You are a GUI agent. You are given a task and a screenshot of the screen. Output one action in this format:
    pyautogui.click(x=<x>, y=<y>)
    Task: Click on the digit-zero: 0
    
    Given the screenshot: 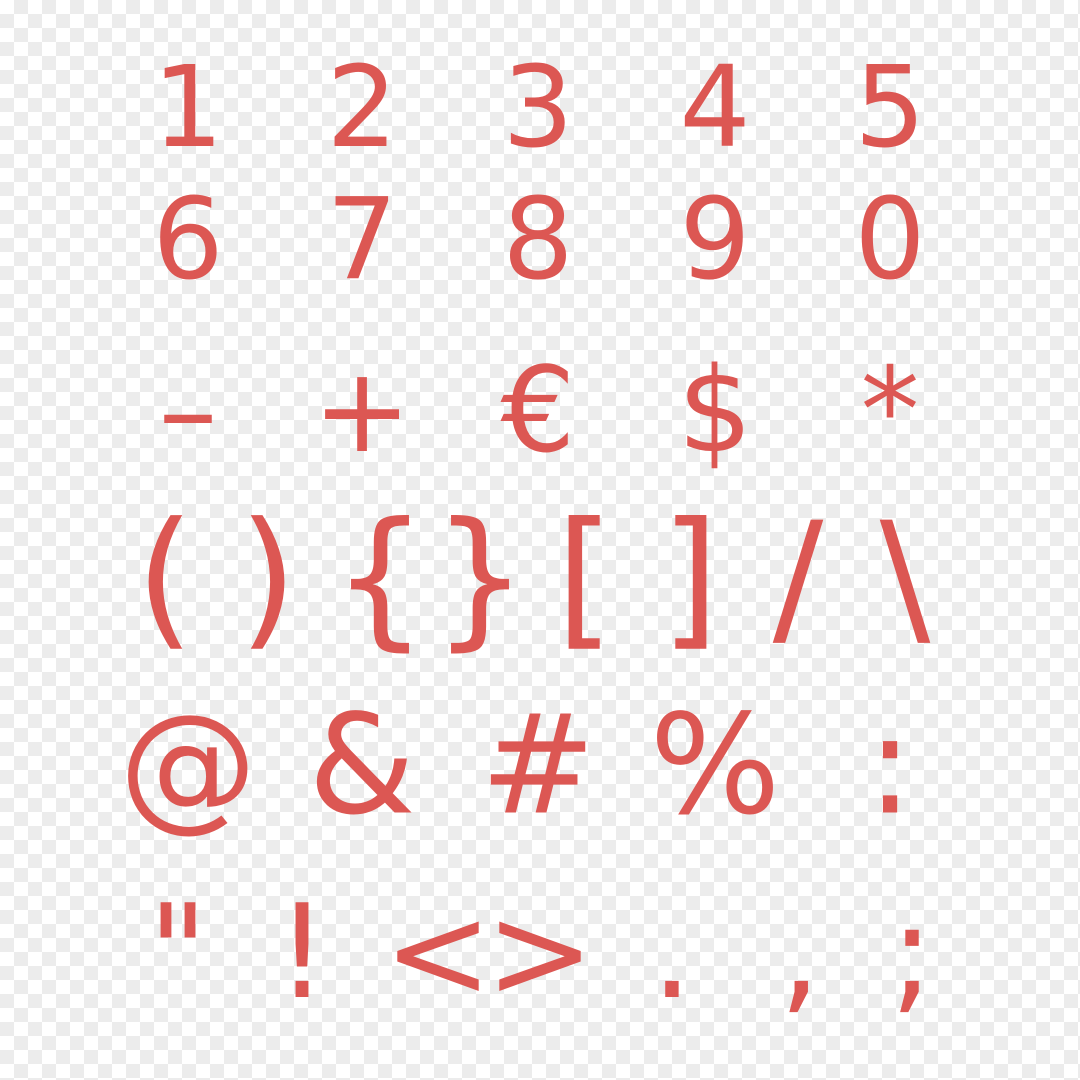 What is the action you would take?
    pyautogui.click(x=889, y=240)
    